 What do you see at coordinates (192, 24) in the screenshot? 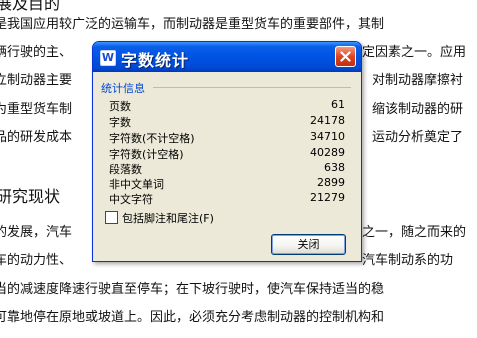
I see `doc-line: 是我国应用较广泛的运输车，而制动器是重型货车的重要部件，其制` at bounding box center [192, 24].